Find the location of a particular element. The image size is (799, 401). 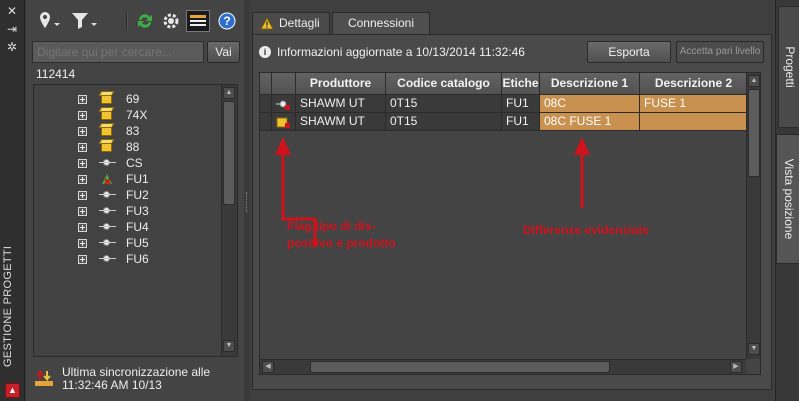

settings-icon: ✲ is located at coordinates (12, 47).